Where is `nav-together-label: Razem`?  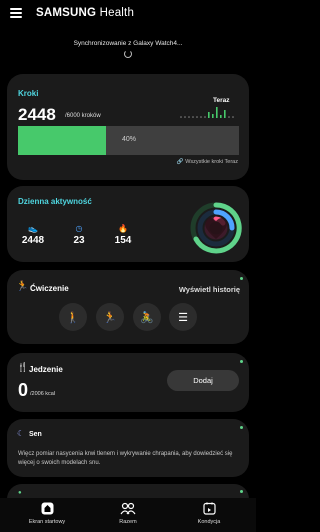 nav-together-label: Razem is located at coordinates (128, 522).